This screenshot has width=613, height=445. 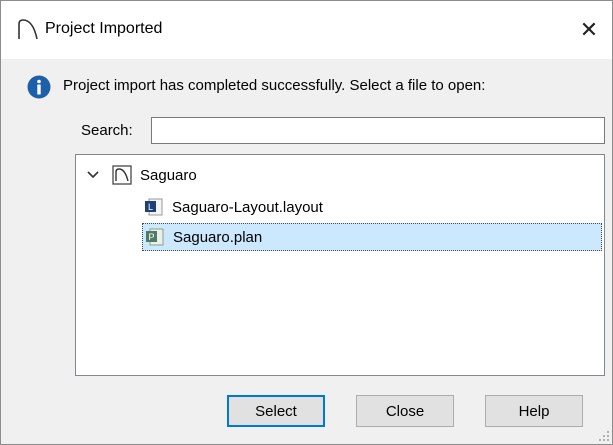 I want to click on tree-node-label: Saguaro.plan, so click(x=218, y=237).